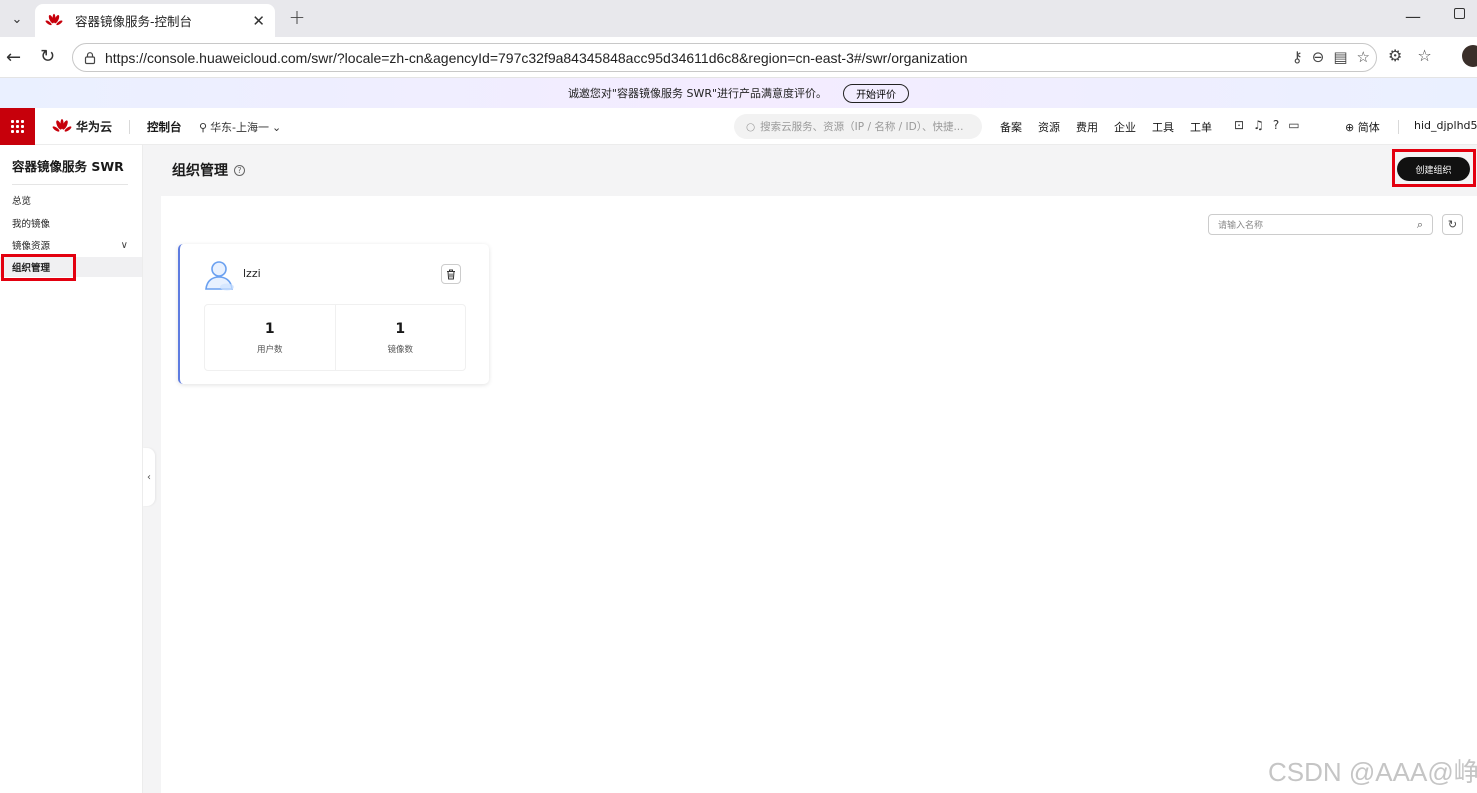 The width and height of the screenshot is (1477, 793). I want to click on header-link-tickets: 工单, so click(1201, 127).